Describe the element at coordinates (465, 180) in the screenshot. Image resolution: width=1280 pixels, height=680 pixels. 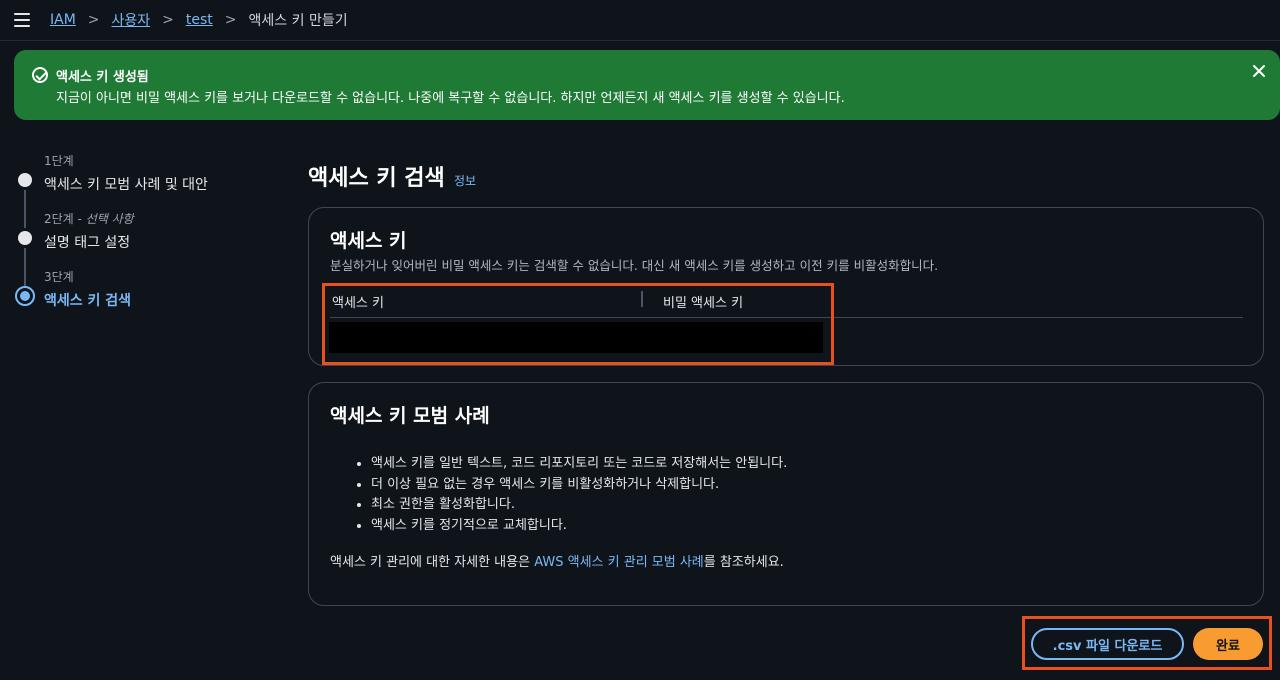
I see `info-link: 정보` at that location.